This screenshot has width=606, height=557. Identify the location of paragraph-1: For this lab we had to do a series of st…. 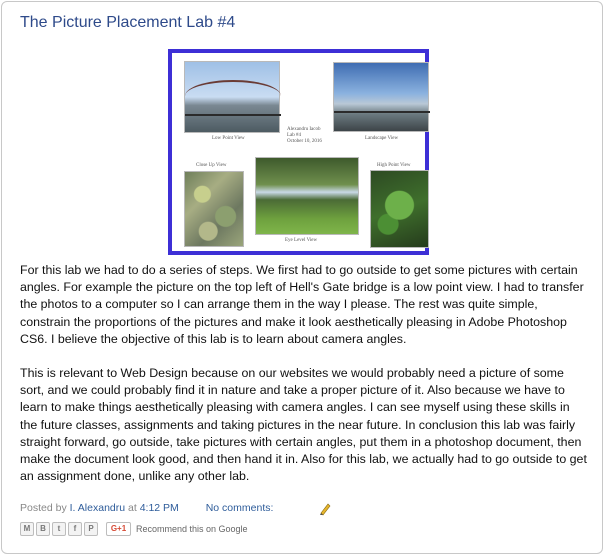
(302, 304).